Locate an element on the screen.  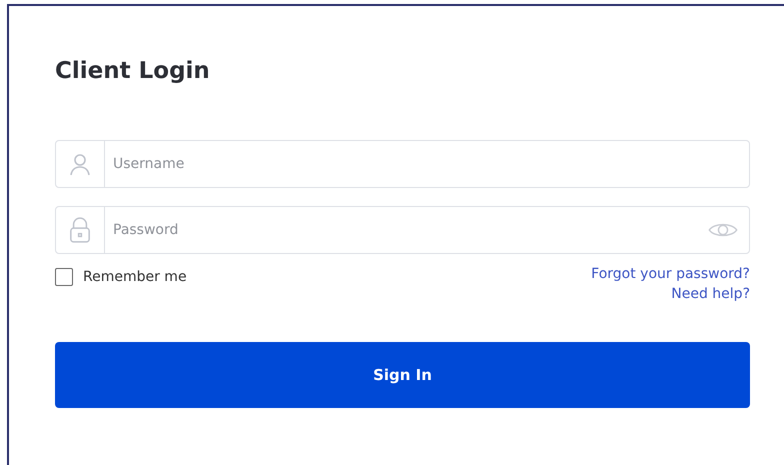
text-input: Password is located at coordinates (406, 230).